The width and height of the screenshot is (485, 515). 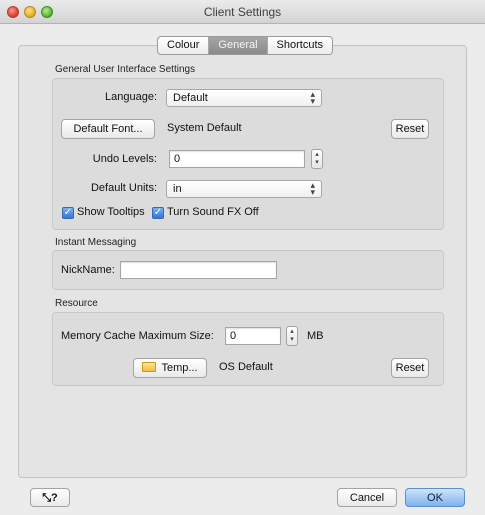 What do you see at coordinates (410, 368) in the screenshot?
I see `temp-reset-button: Reset` at bounding box center [410, 368].